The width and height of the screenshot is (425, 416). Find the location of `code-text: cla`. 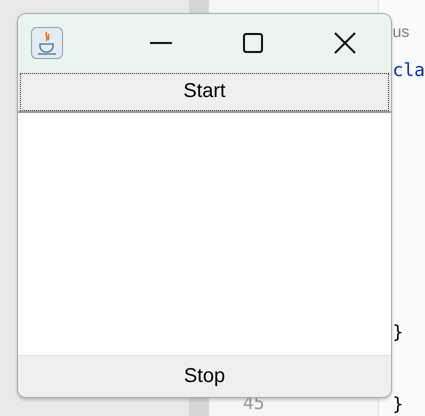

code-text: cla is located at coordinates (408, 71).